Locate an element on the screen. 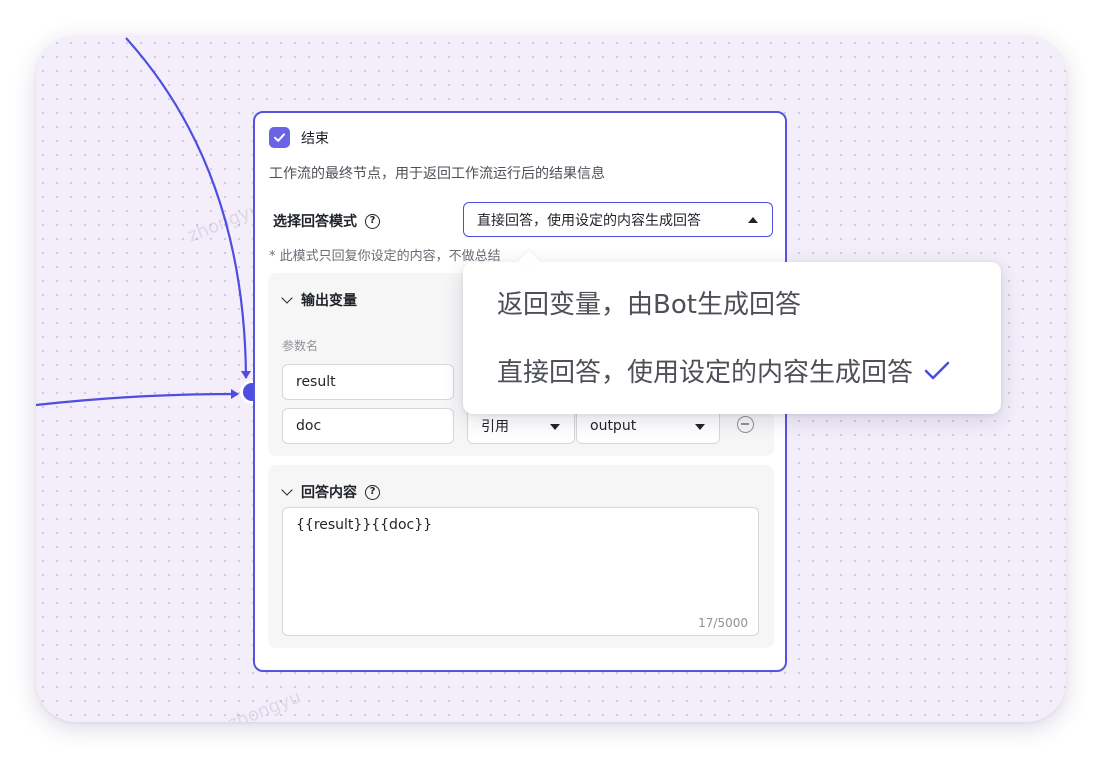  param-name-label: 参数名 is located at coordinates (300, 346).